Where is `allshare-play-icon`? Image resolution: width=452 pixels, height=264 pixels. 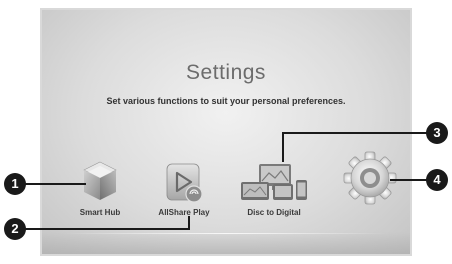
allshare-play-icon is located at coordinates (184, 183).